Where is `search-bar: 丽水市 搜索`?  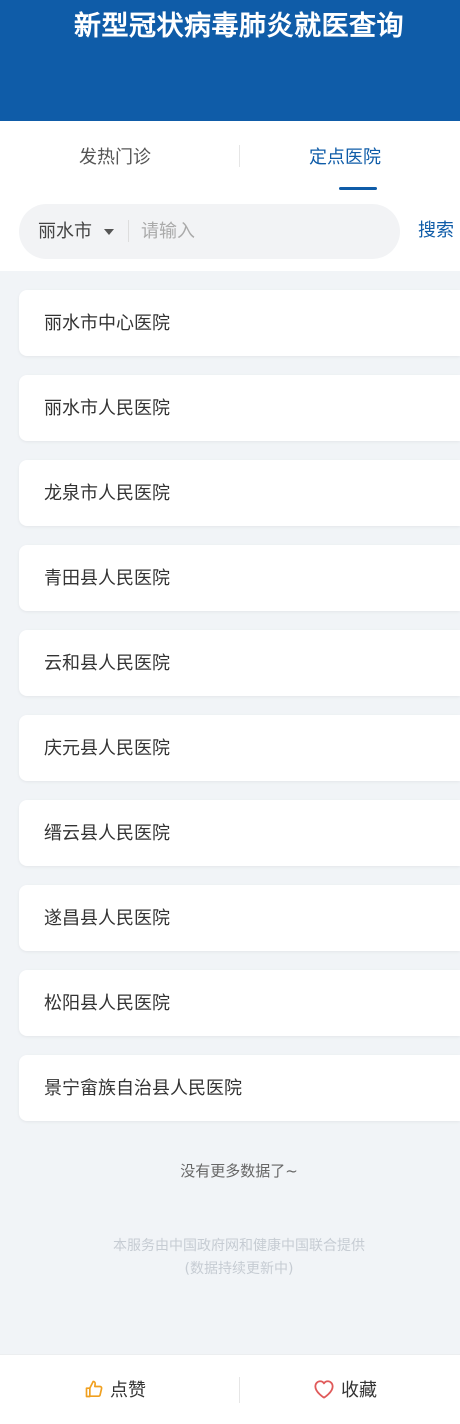
search-bar: 丽水市 搜索 is located at coordinates (230, 231).